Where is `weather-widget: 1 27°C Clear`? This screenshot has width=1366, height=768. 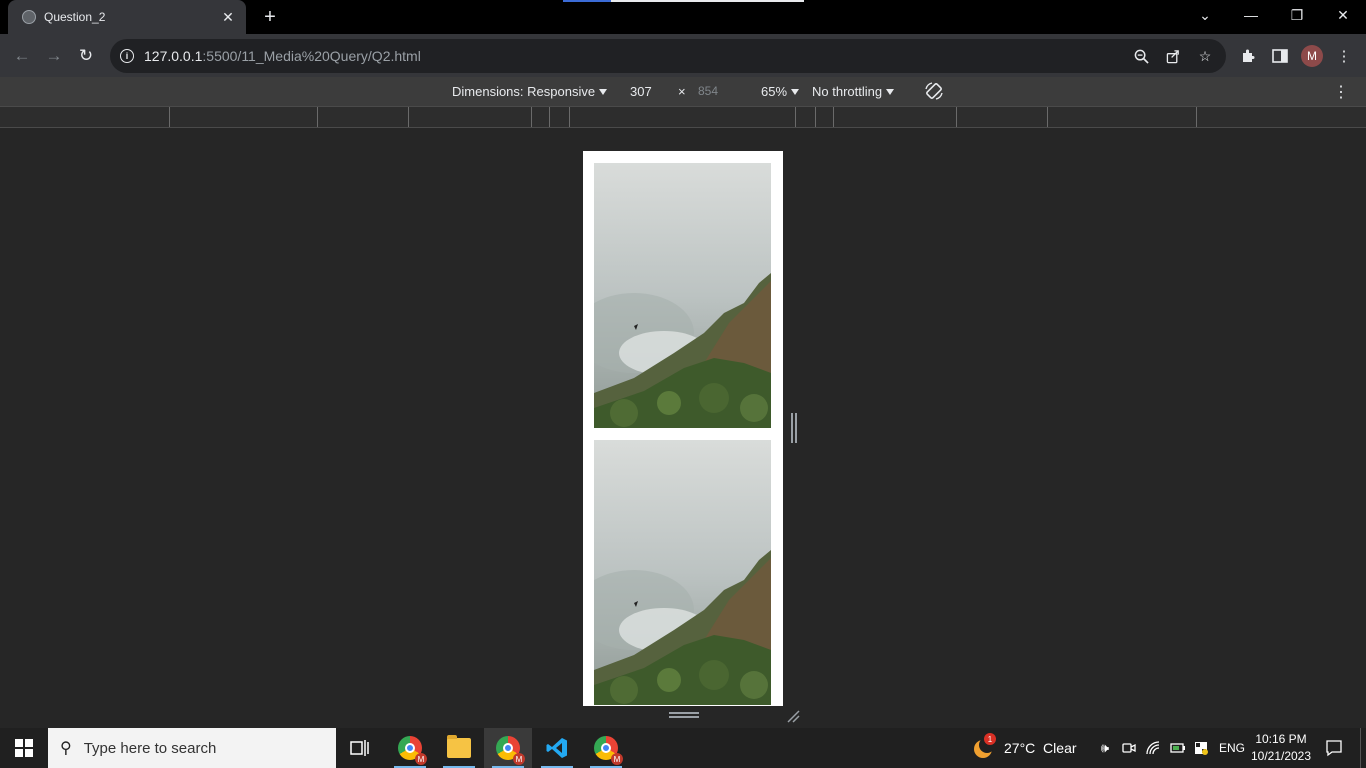
weather-widget: 1 27°C Clear is located at coordinates (1024, 748).